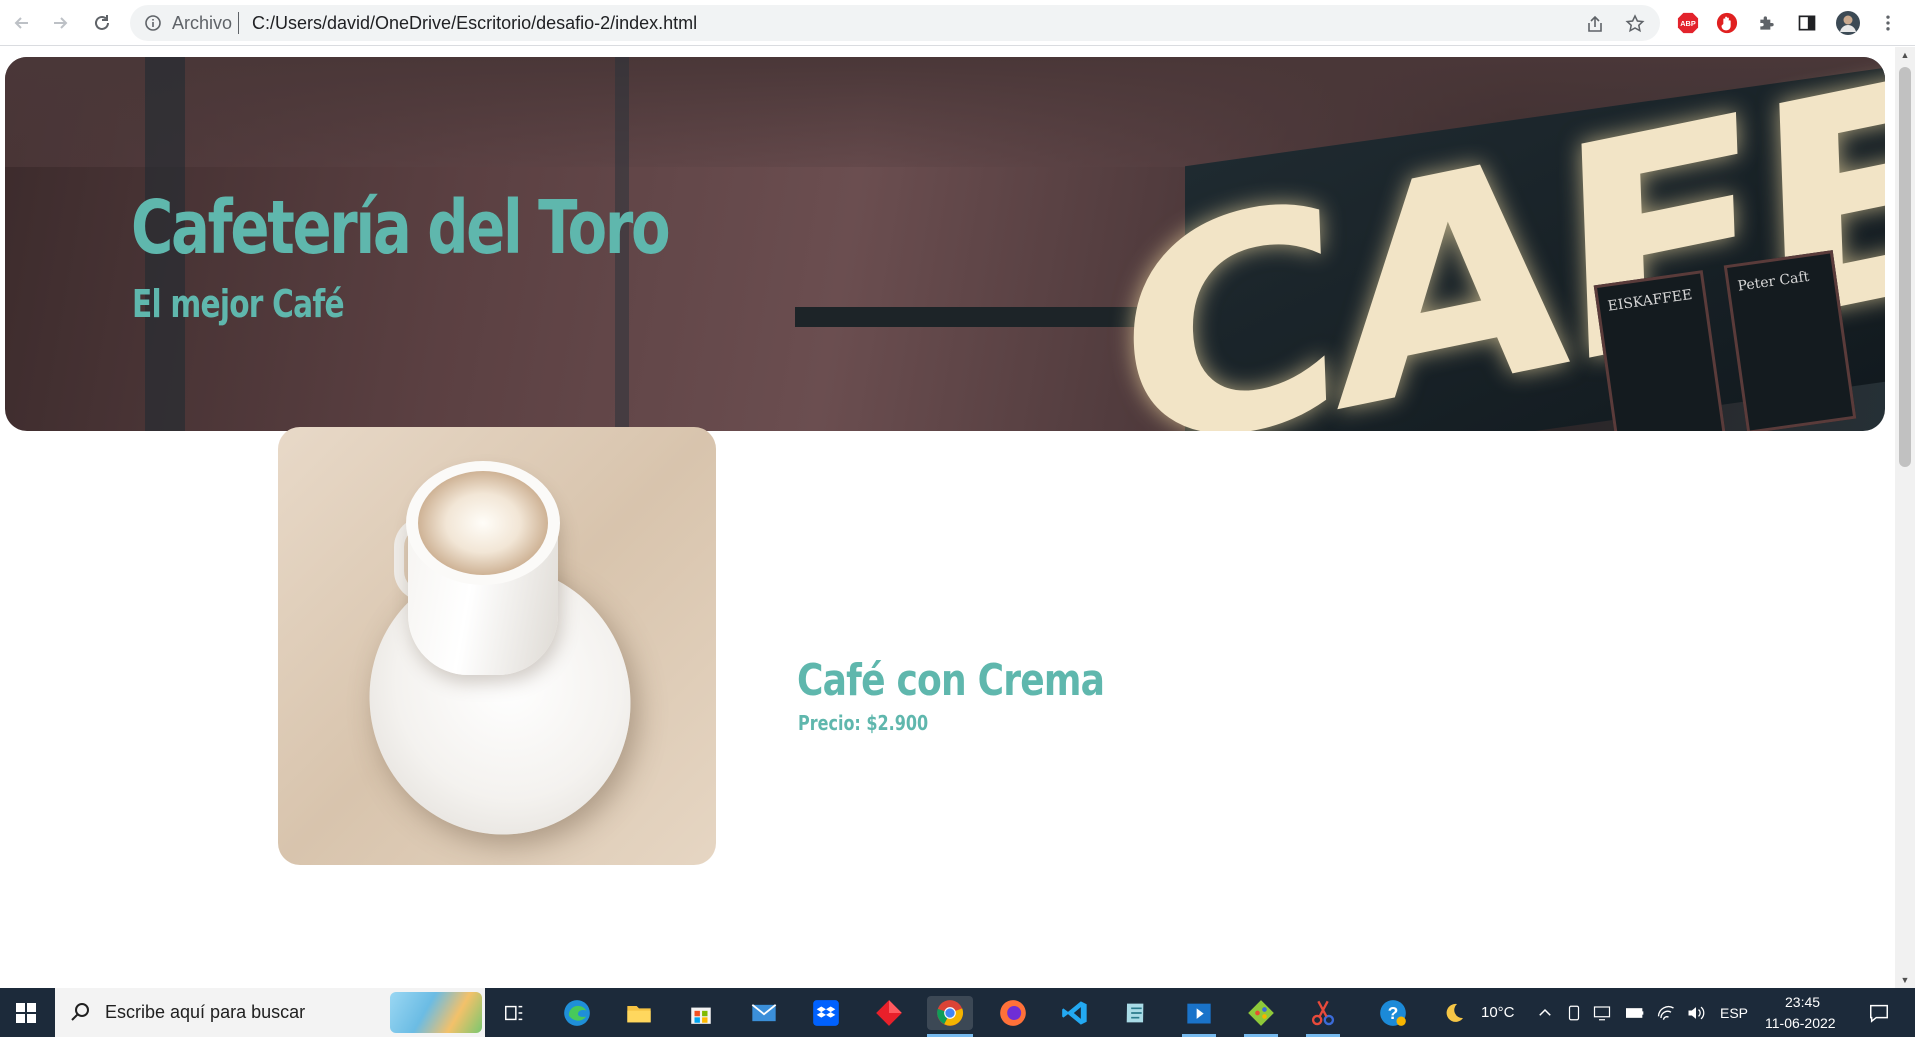  What do you see at coordinates (1727, 23) in the screenshot?
I see `stop-sign-extension-icon` at bounding box center [1727, 23].